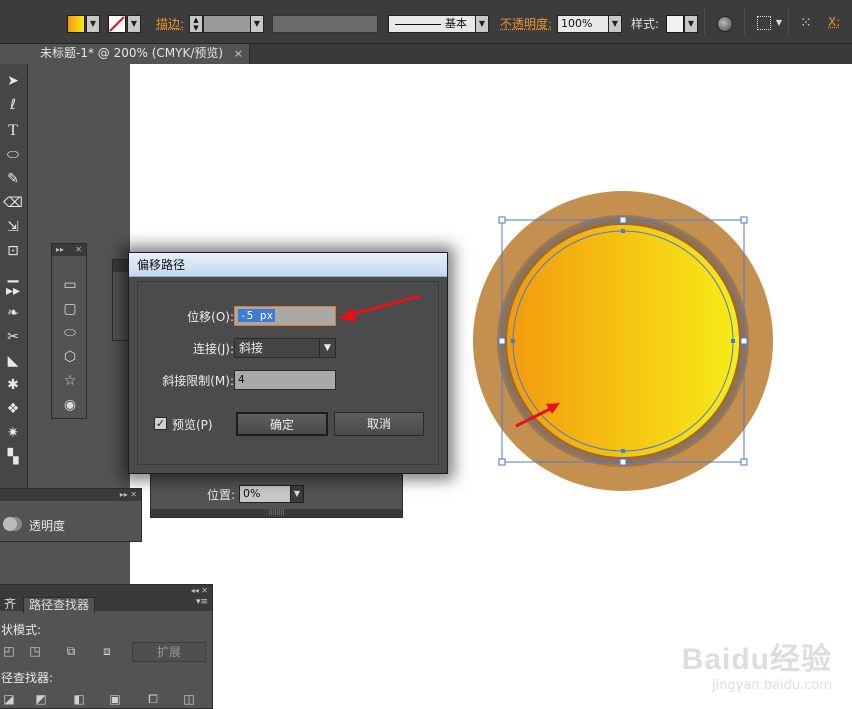 This screenshot has height=709, width=852. Describe the element at coordinates (285, 348) in the screenshot. I see `joins-select: 斜接 ▼` at that location.